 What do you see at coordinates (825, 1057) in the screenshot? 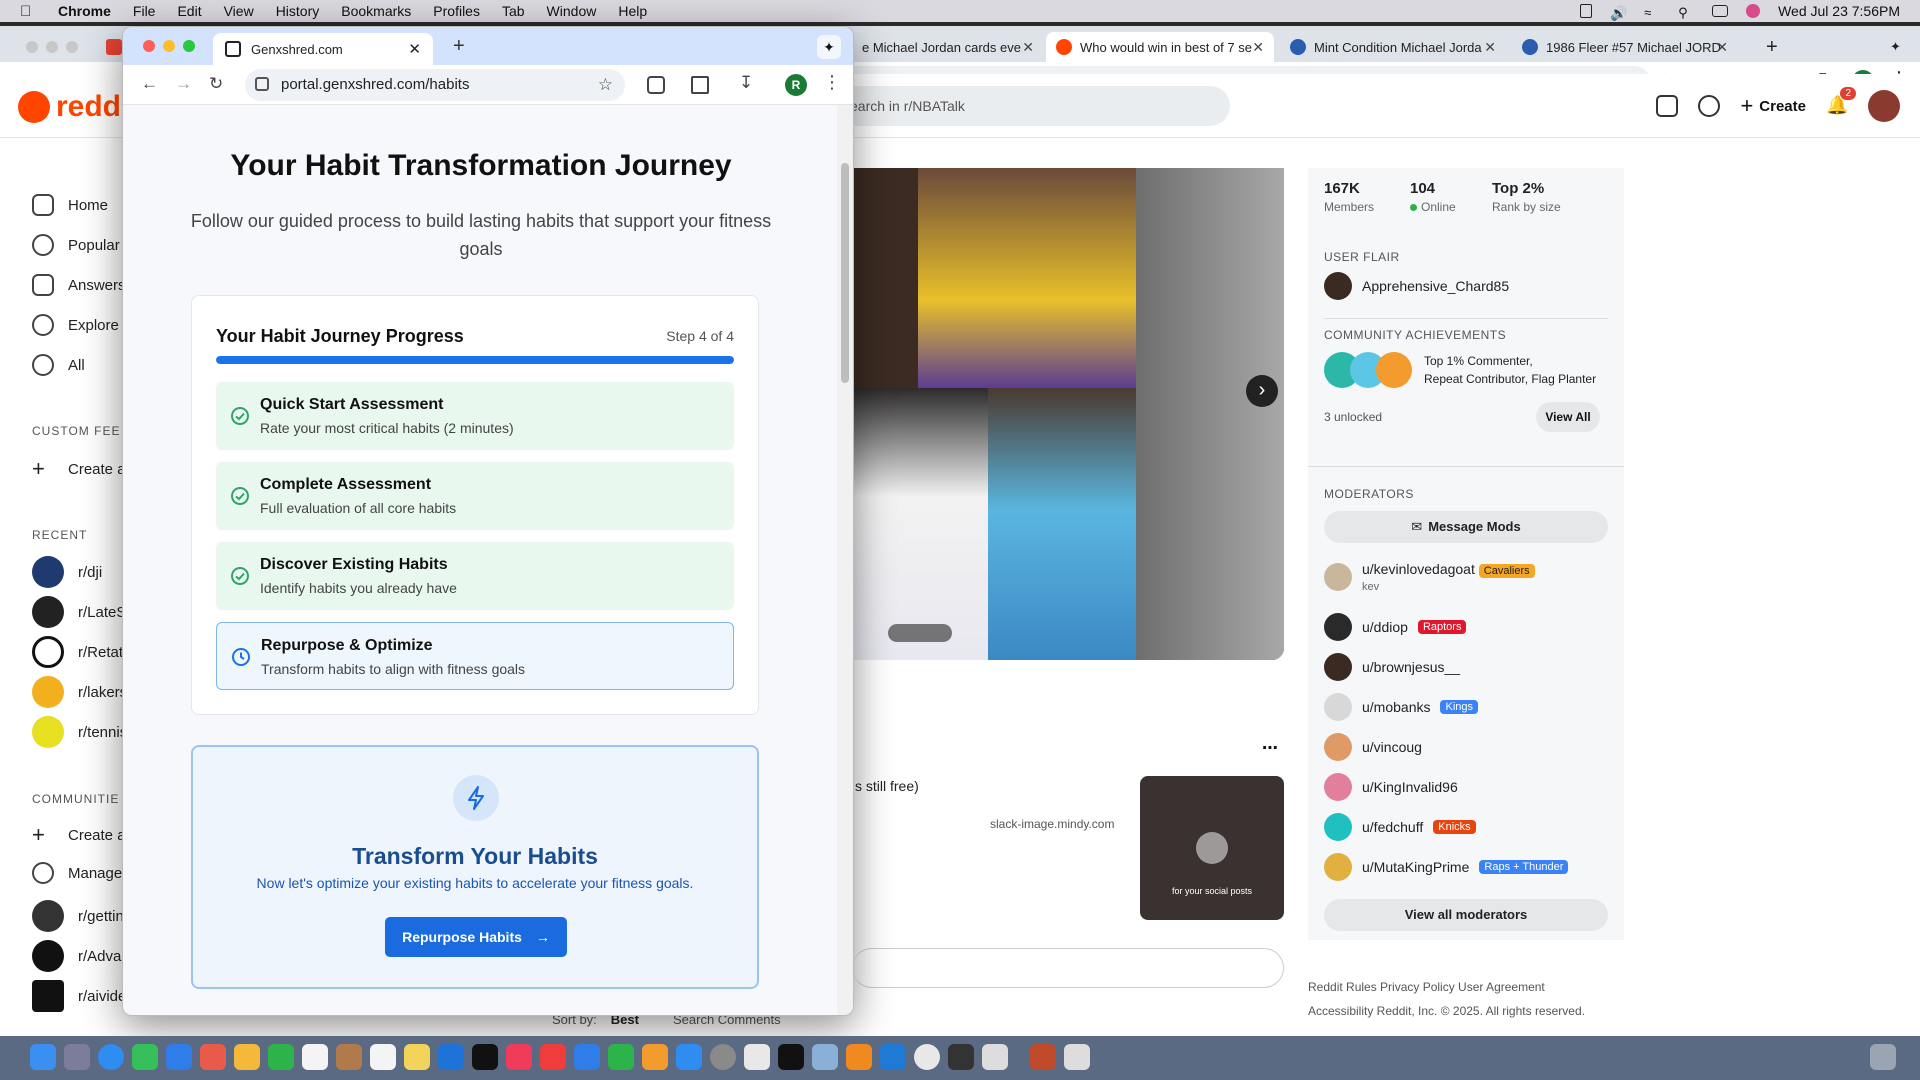
I see `preview-icon` at bounding box center [825, 1057].